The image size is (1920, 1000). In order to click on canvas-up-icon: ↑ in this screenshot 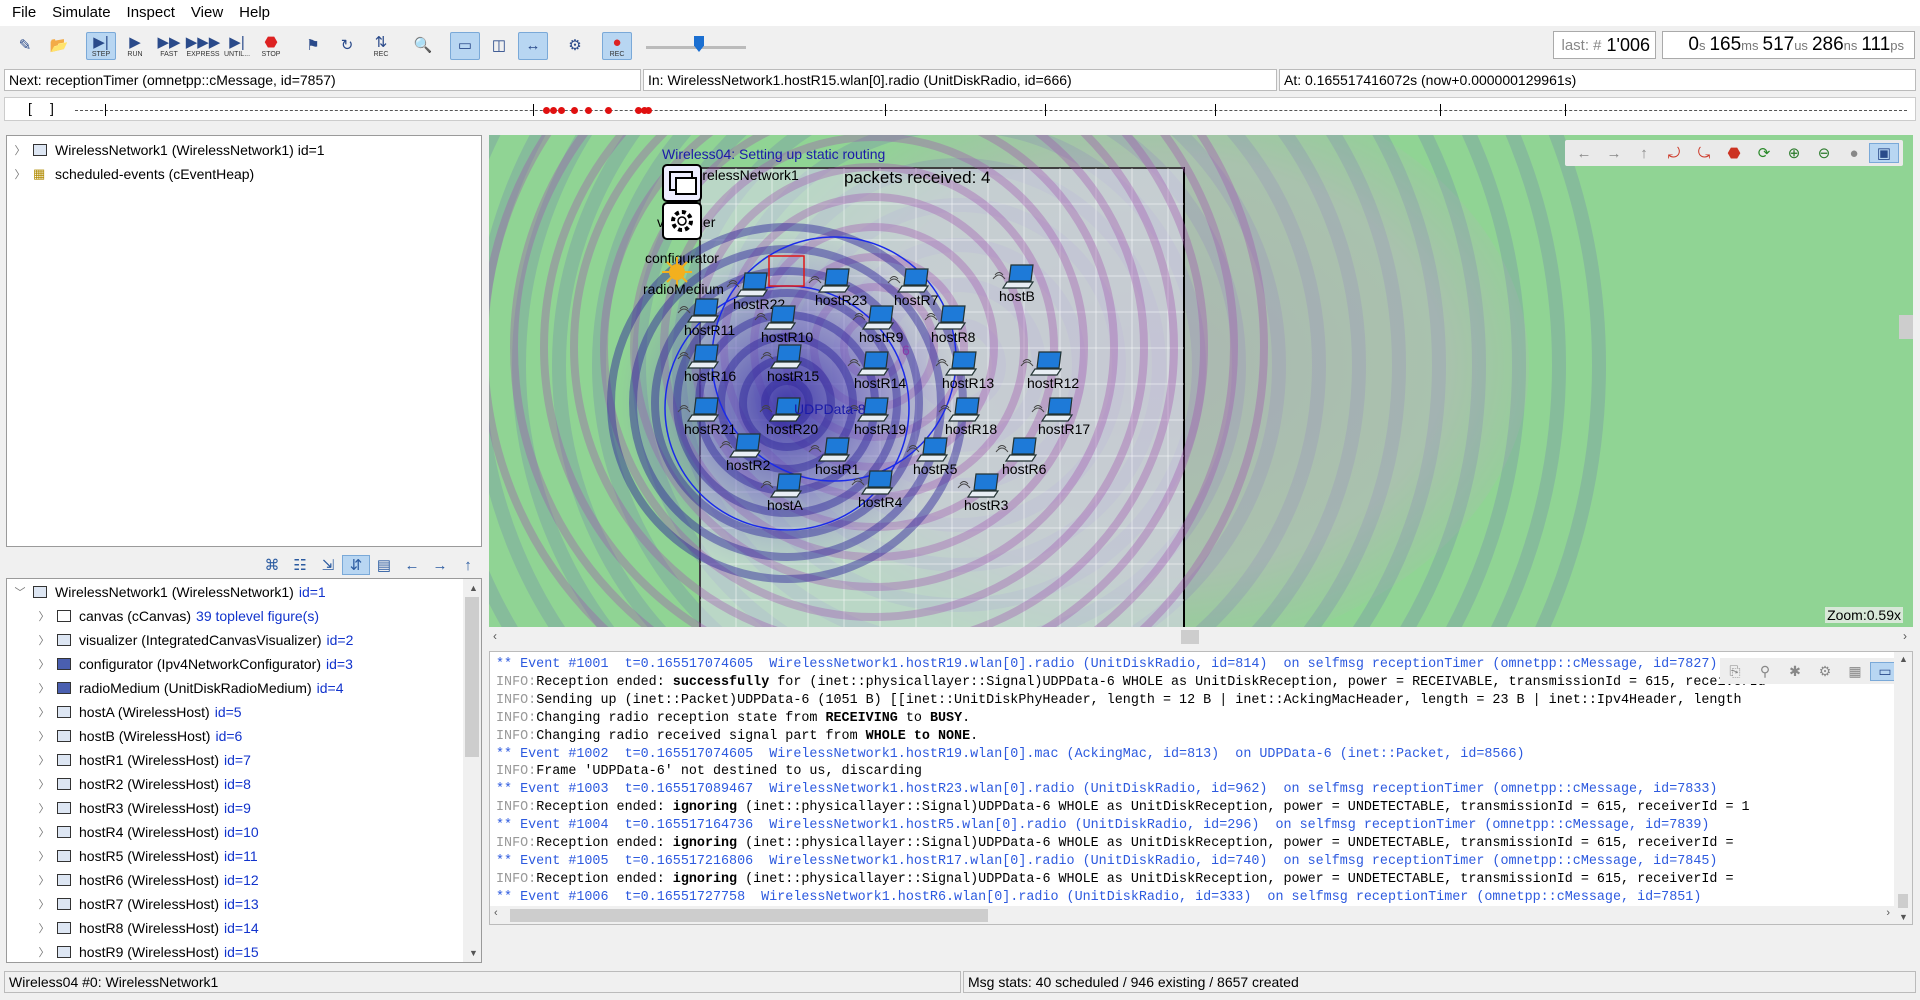, I will do `click(1644, 153)`.